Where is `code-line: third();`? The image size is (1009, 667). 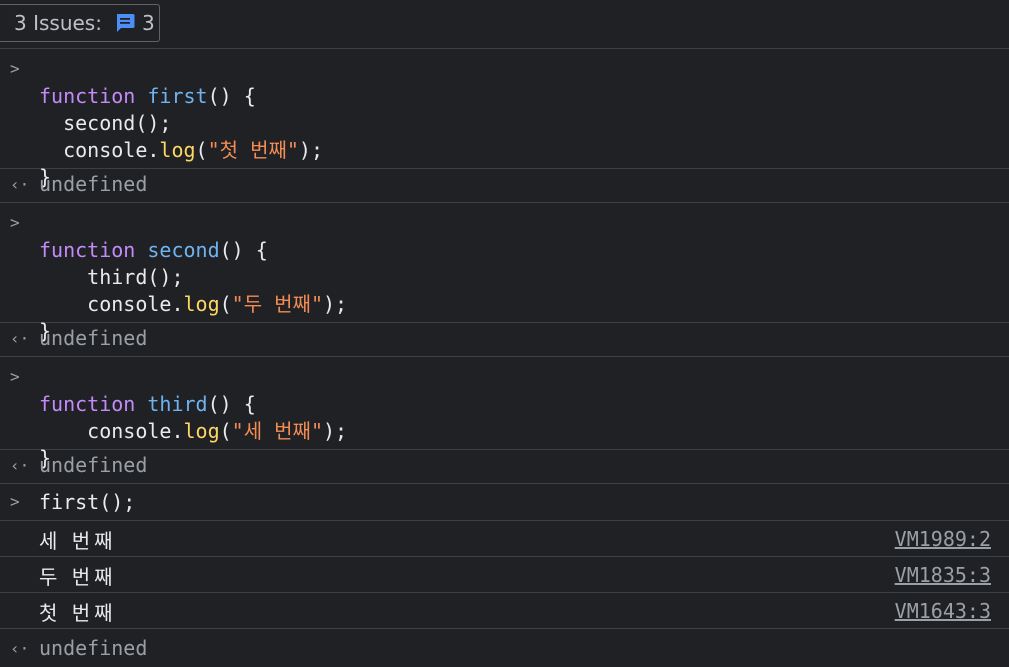
code-line: third(); is located at coordinates (135, 277).